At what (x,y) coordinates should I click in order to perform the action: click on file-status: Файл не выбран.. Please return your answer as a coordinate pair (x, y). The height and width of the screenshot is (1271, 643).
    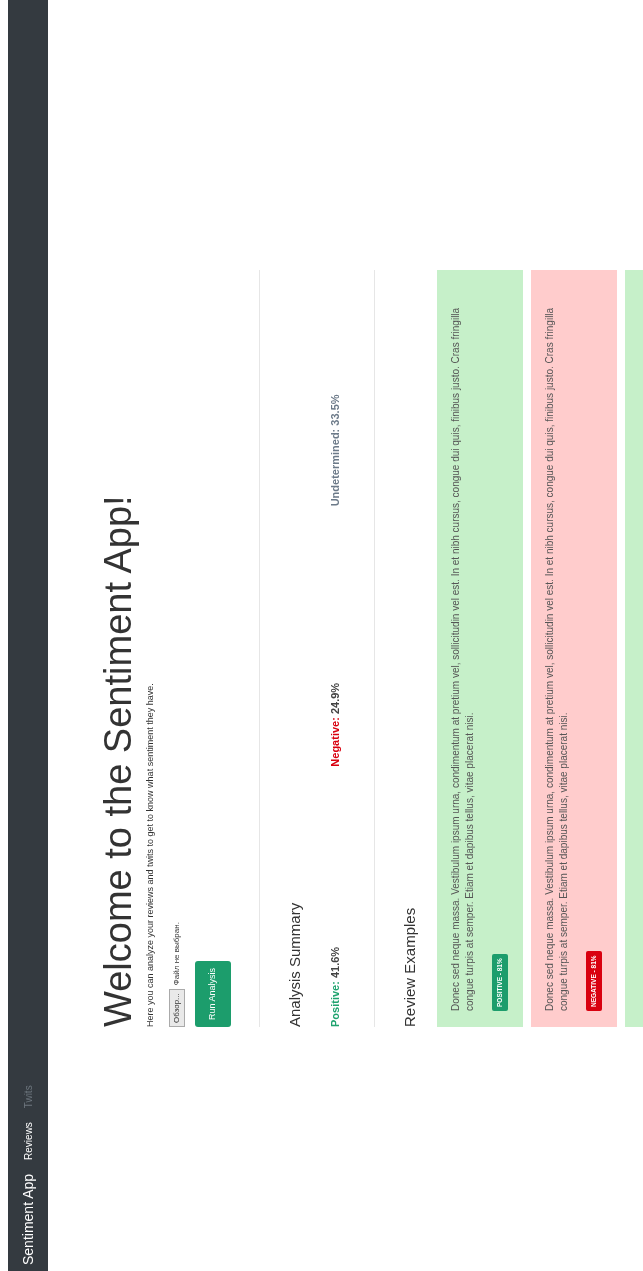
    Looking at the image, I should click on (177, 954).